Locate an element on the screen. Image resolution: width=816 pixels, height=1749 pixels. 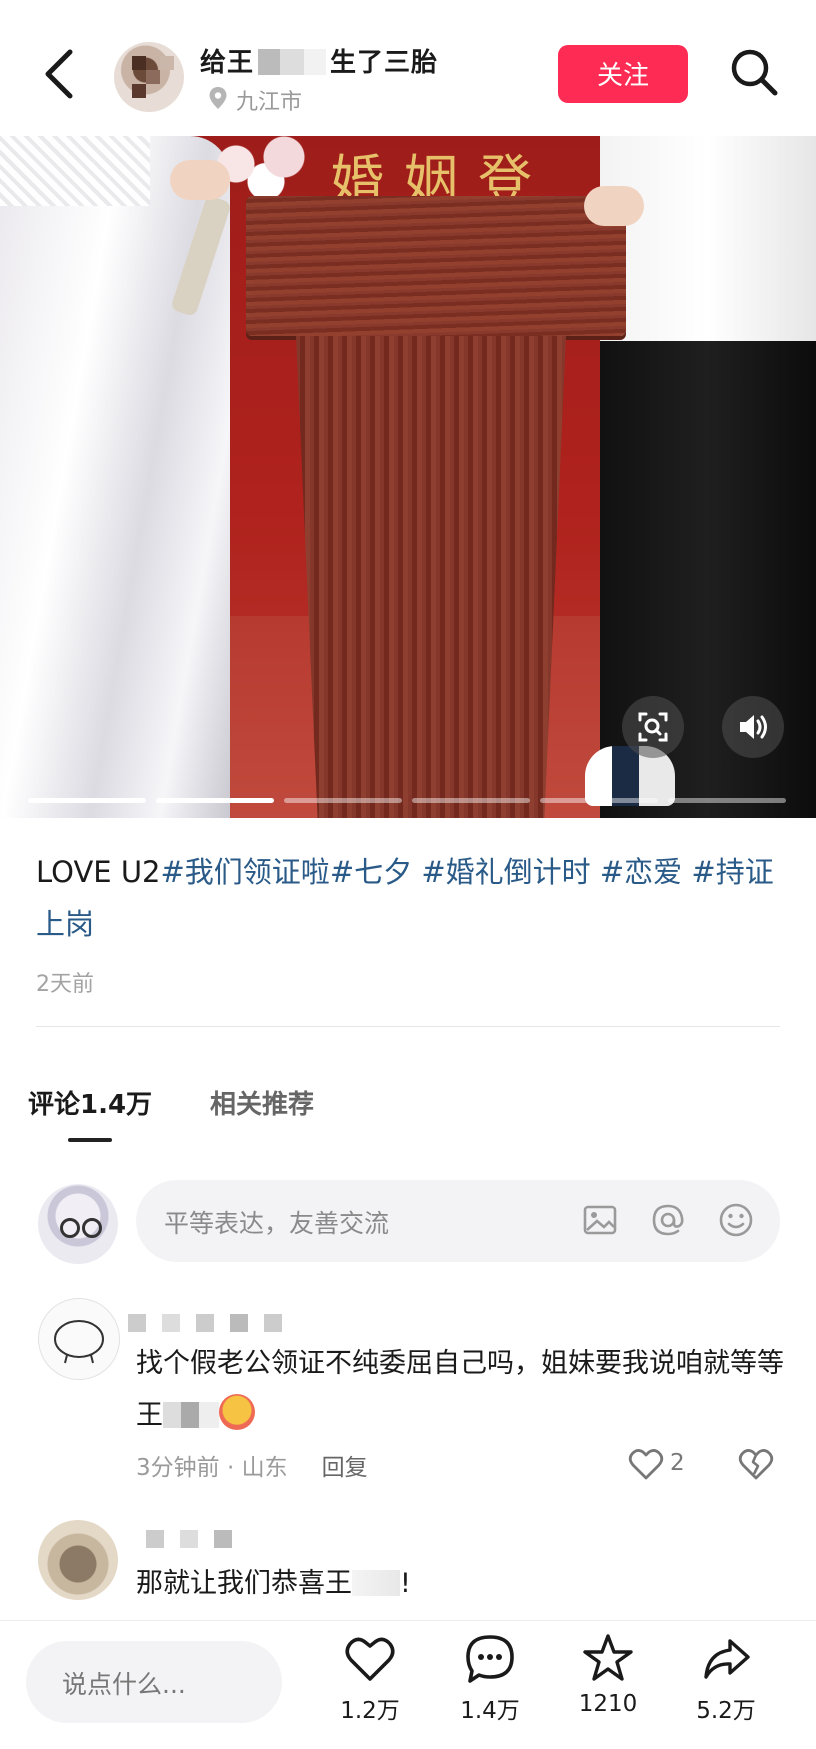
comment-like-count: 2 is located at coordinates (677, 1463).